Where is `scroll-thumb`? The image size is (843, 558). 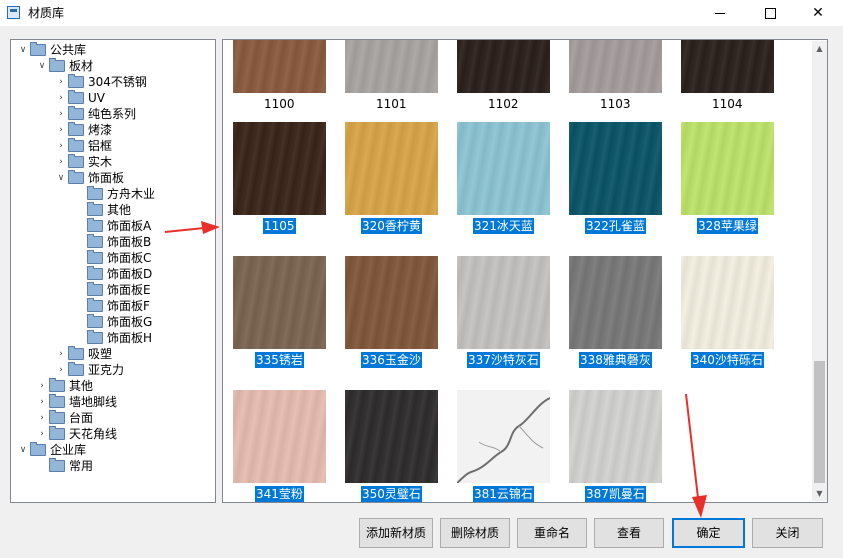
scroll-thumb is located at coordinates (819, 422).